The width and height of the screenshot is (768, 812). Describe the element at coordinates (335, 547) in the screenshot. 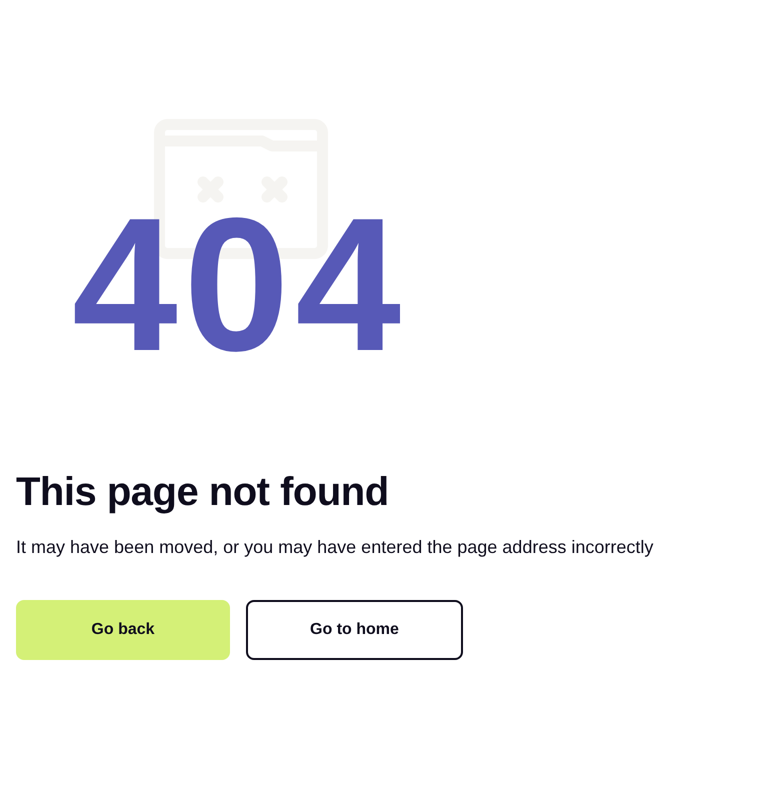

I see `error-message: It may have been moved, or you may have entered the page address incorrectly` at that location.